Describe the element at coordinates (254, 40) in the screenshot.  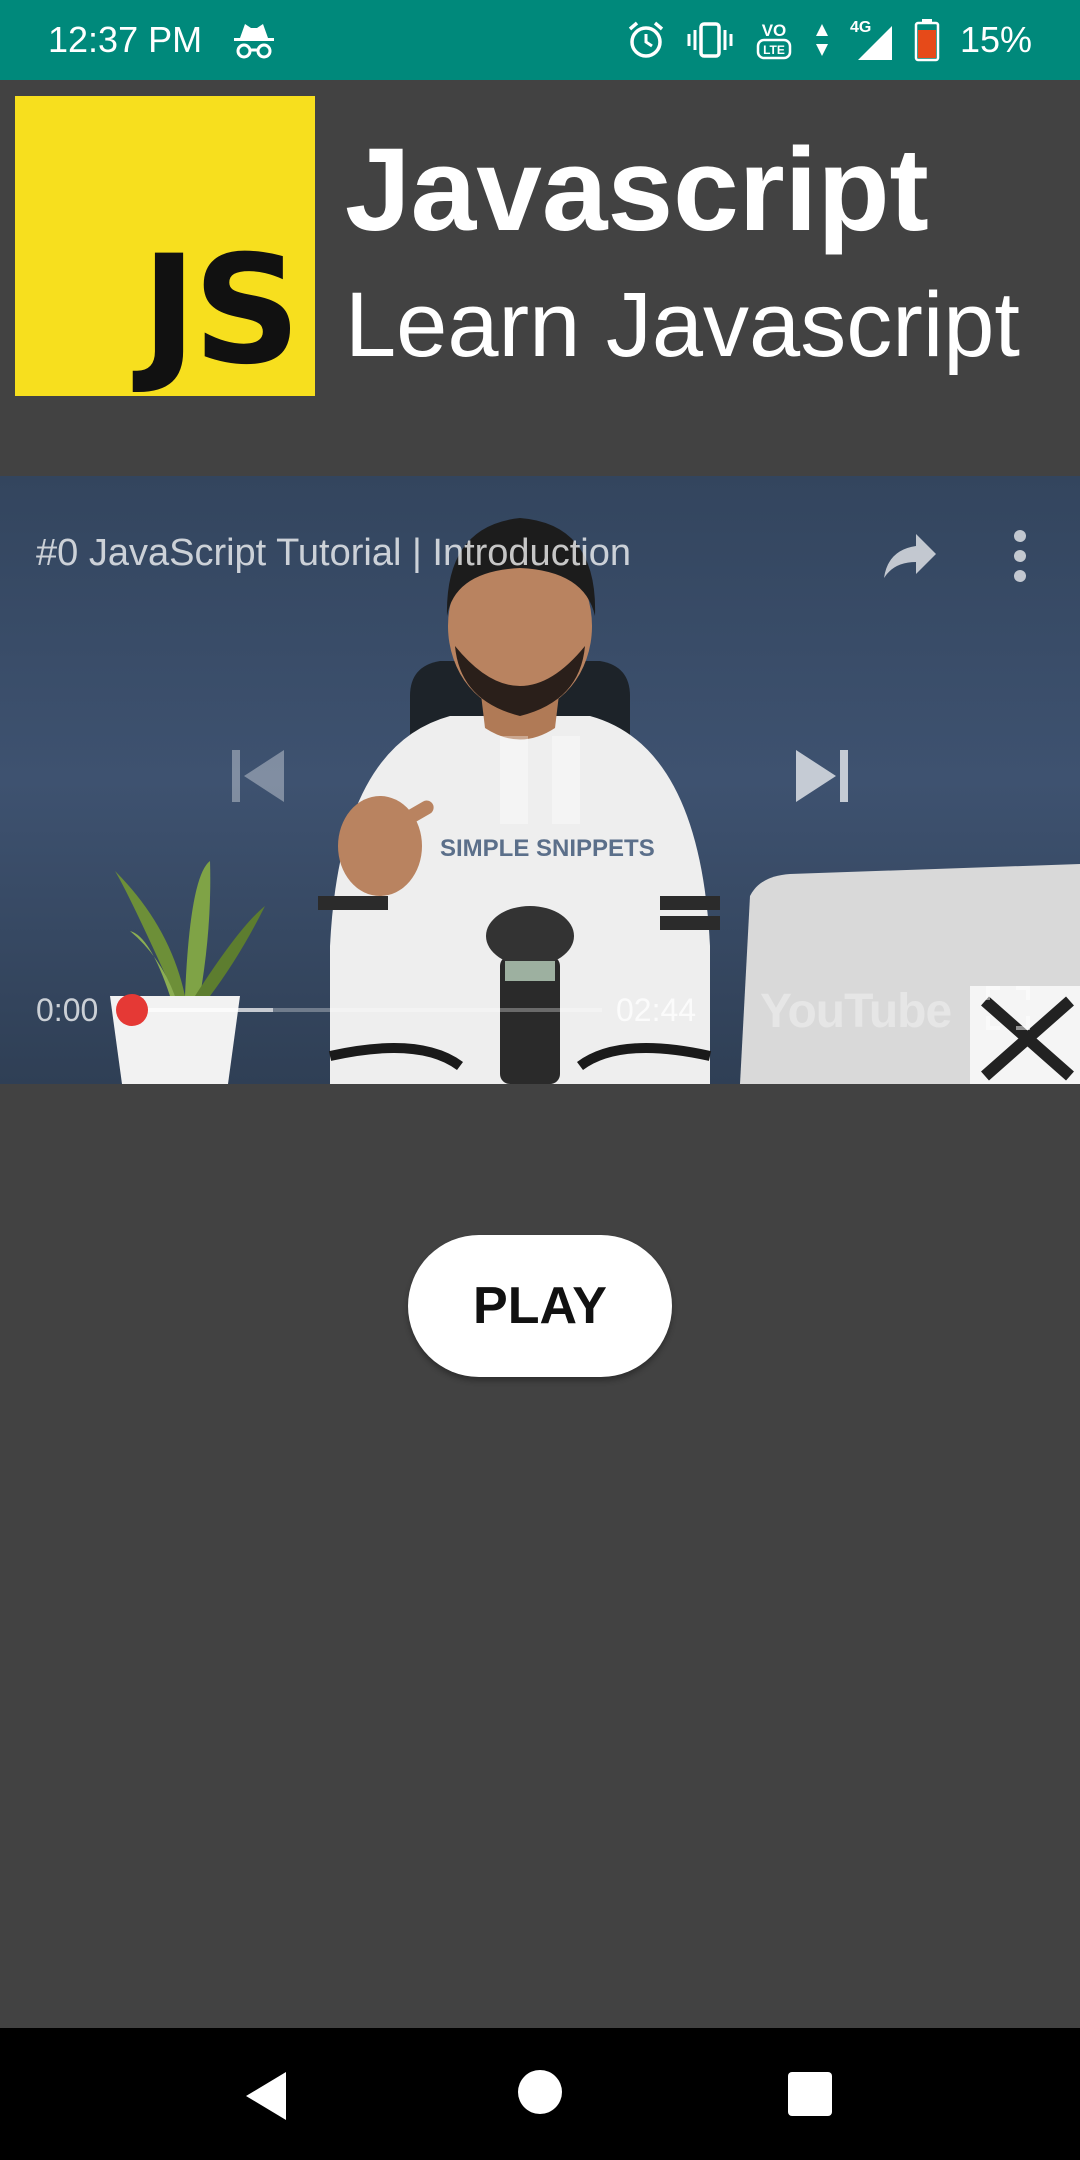
I see `incognito-icon` at that location.